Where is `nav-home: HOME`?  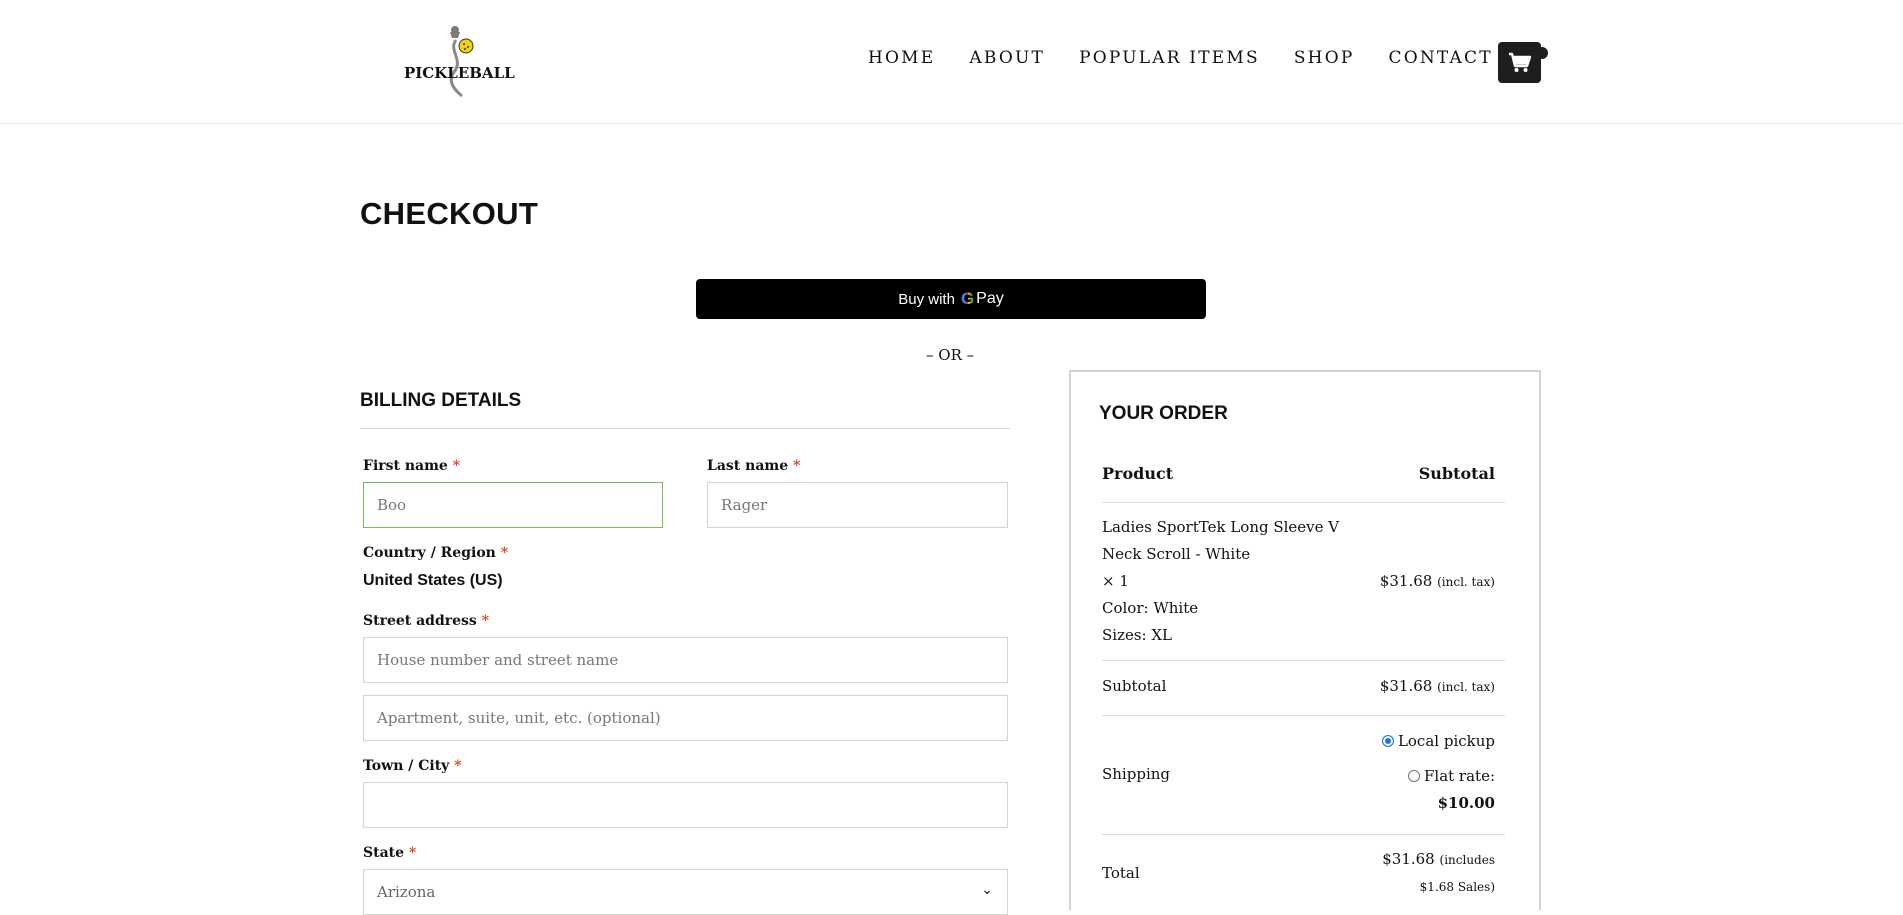 nav-home: HOME is located at coordinates (901, 58).